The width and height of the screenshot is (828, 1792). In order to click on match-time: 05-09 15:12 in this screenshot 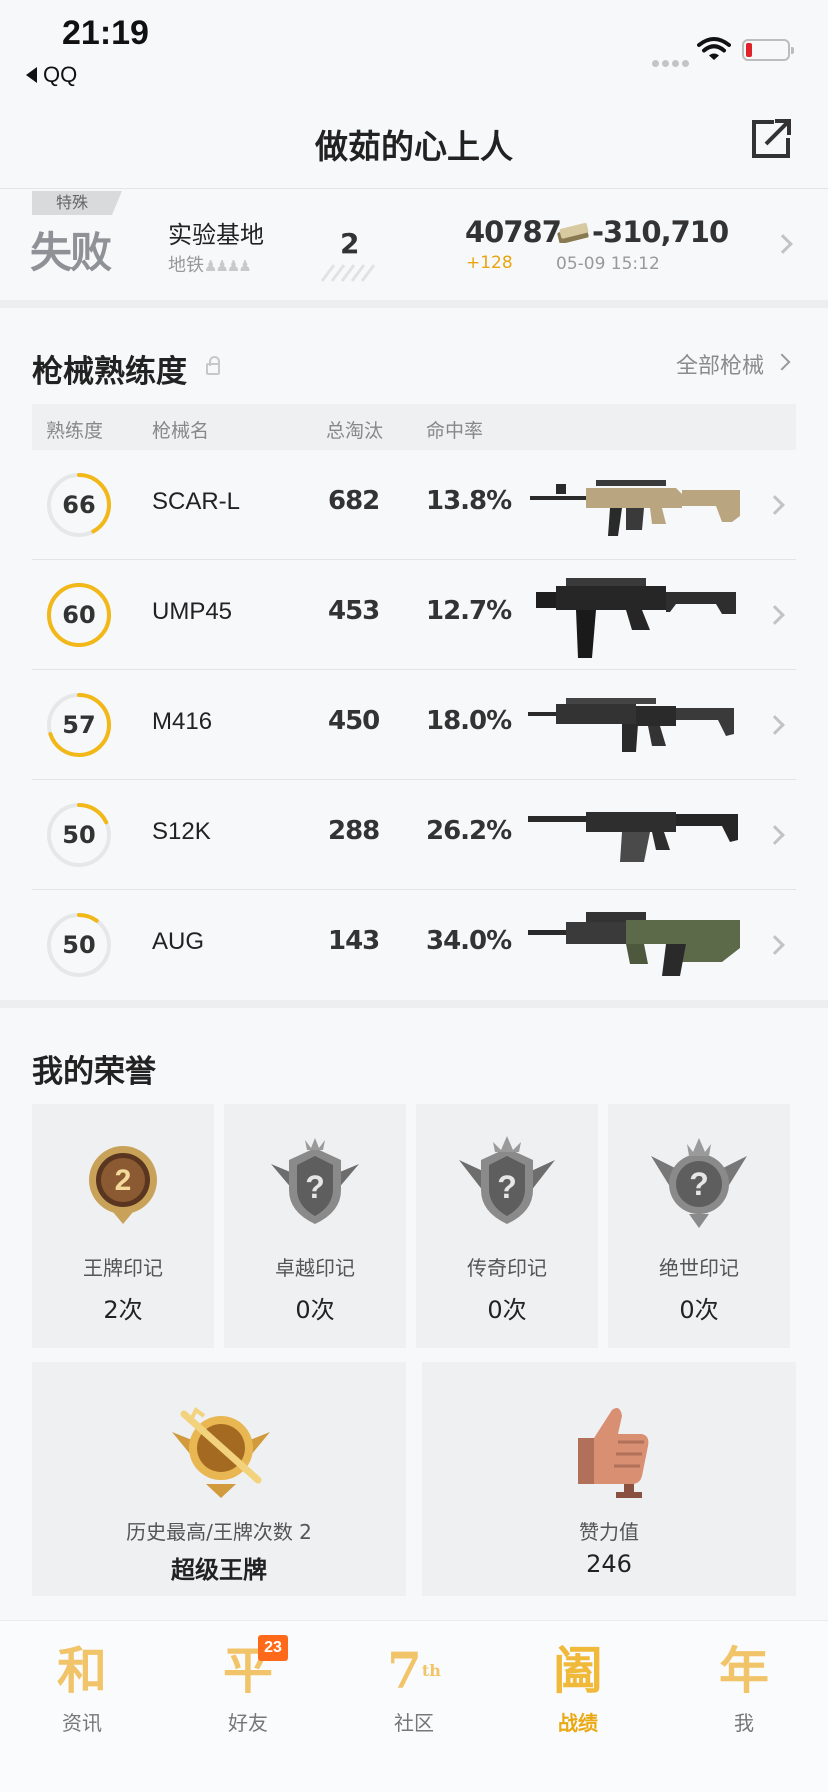, I will do `click(608, 264)`.